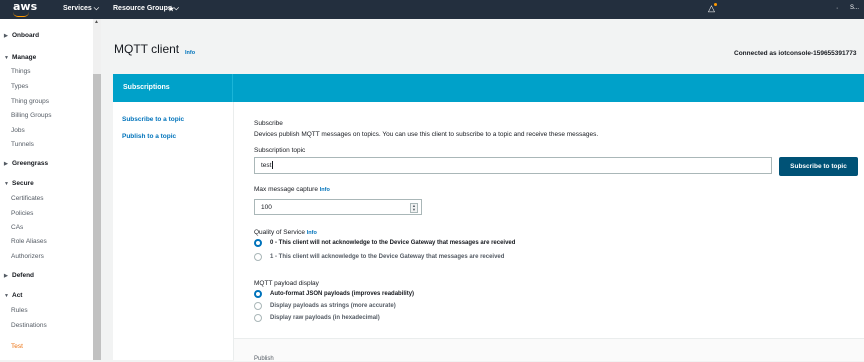 Image resolution: width=864 pixels, height=362 pixels. What do you see at coordinates (27, 198) in the screenshot?
I see `sidebar-item-certificates: Certificates` at bounding box center [27, 198].